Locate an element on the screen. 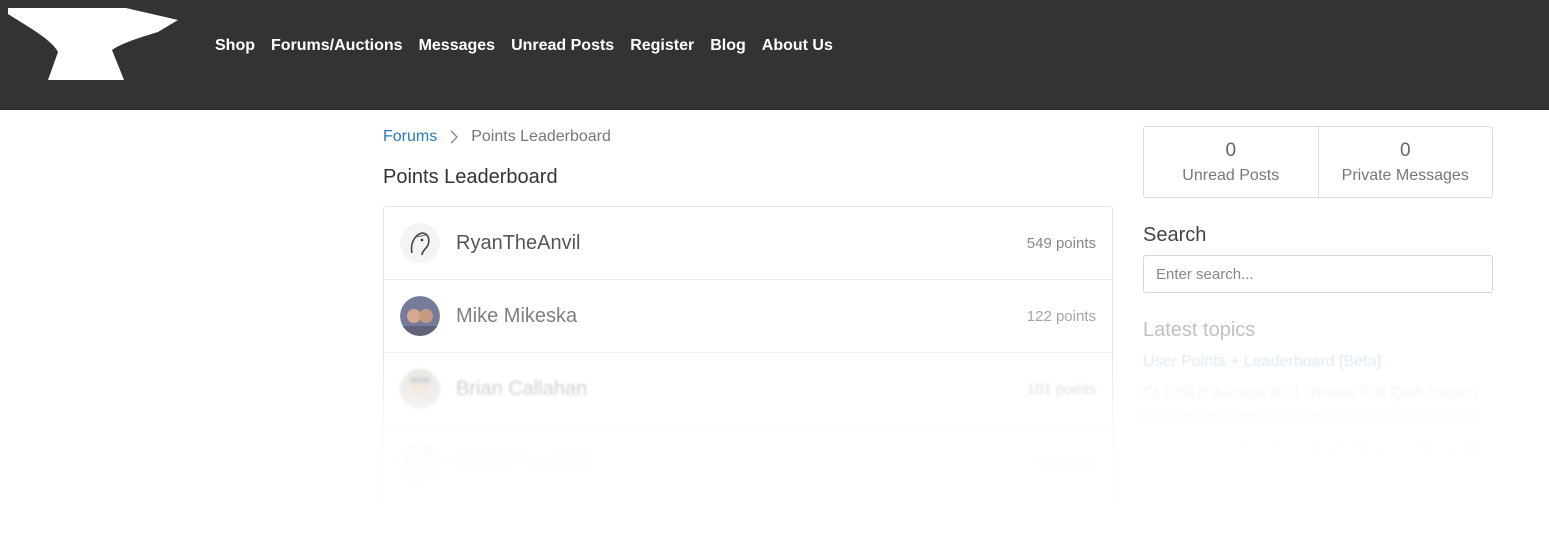 The height and width of the screenshot is (534, 1549). private-messages-label: Private Messages is located at coordinates (1405, 175).